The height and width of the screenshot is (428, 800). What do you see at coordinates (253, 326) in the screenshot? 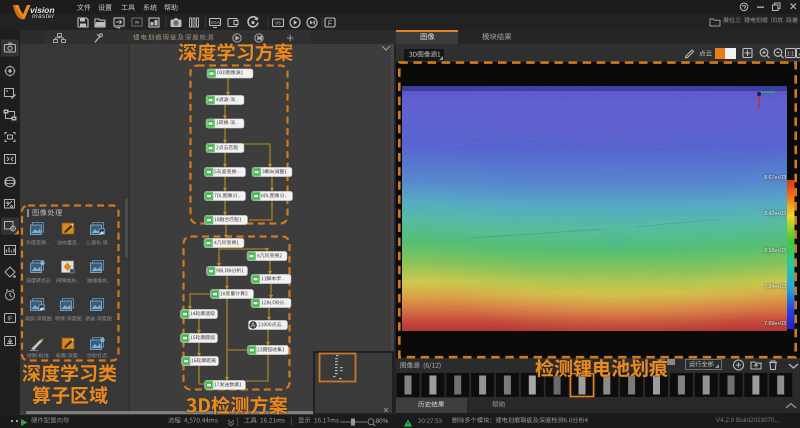
I see `svg-text: A` at bounding box center [253, 326].